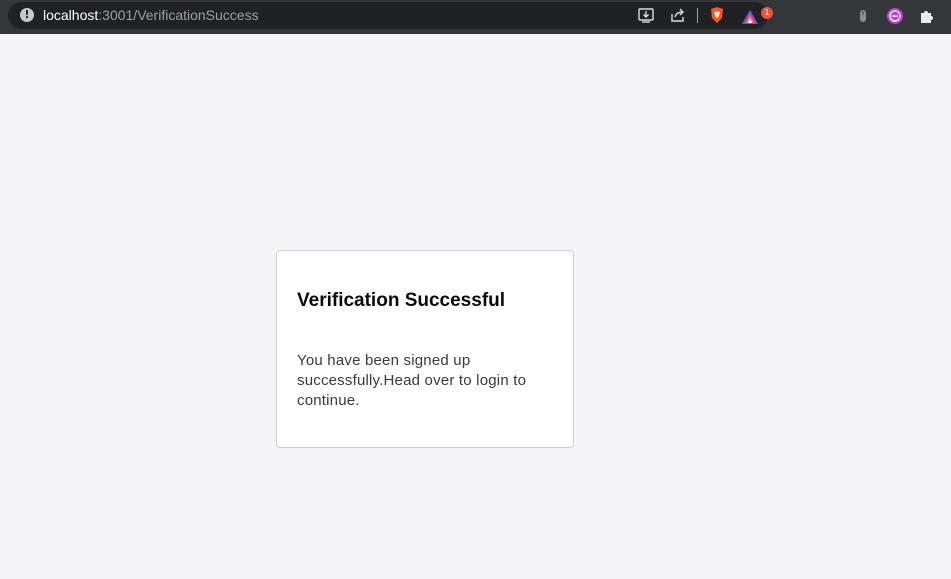 This screenshot has width=951, height=579. I want to click on install-app-icon, so click(646, 15).